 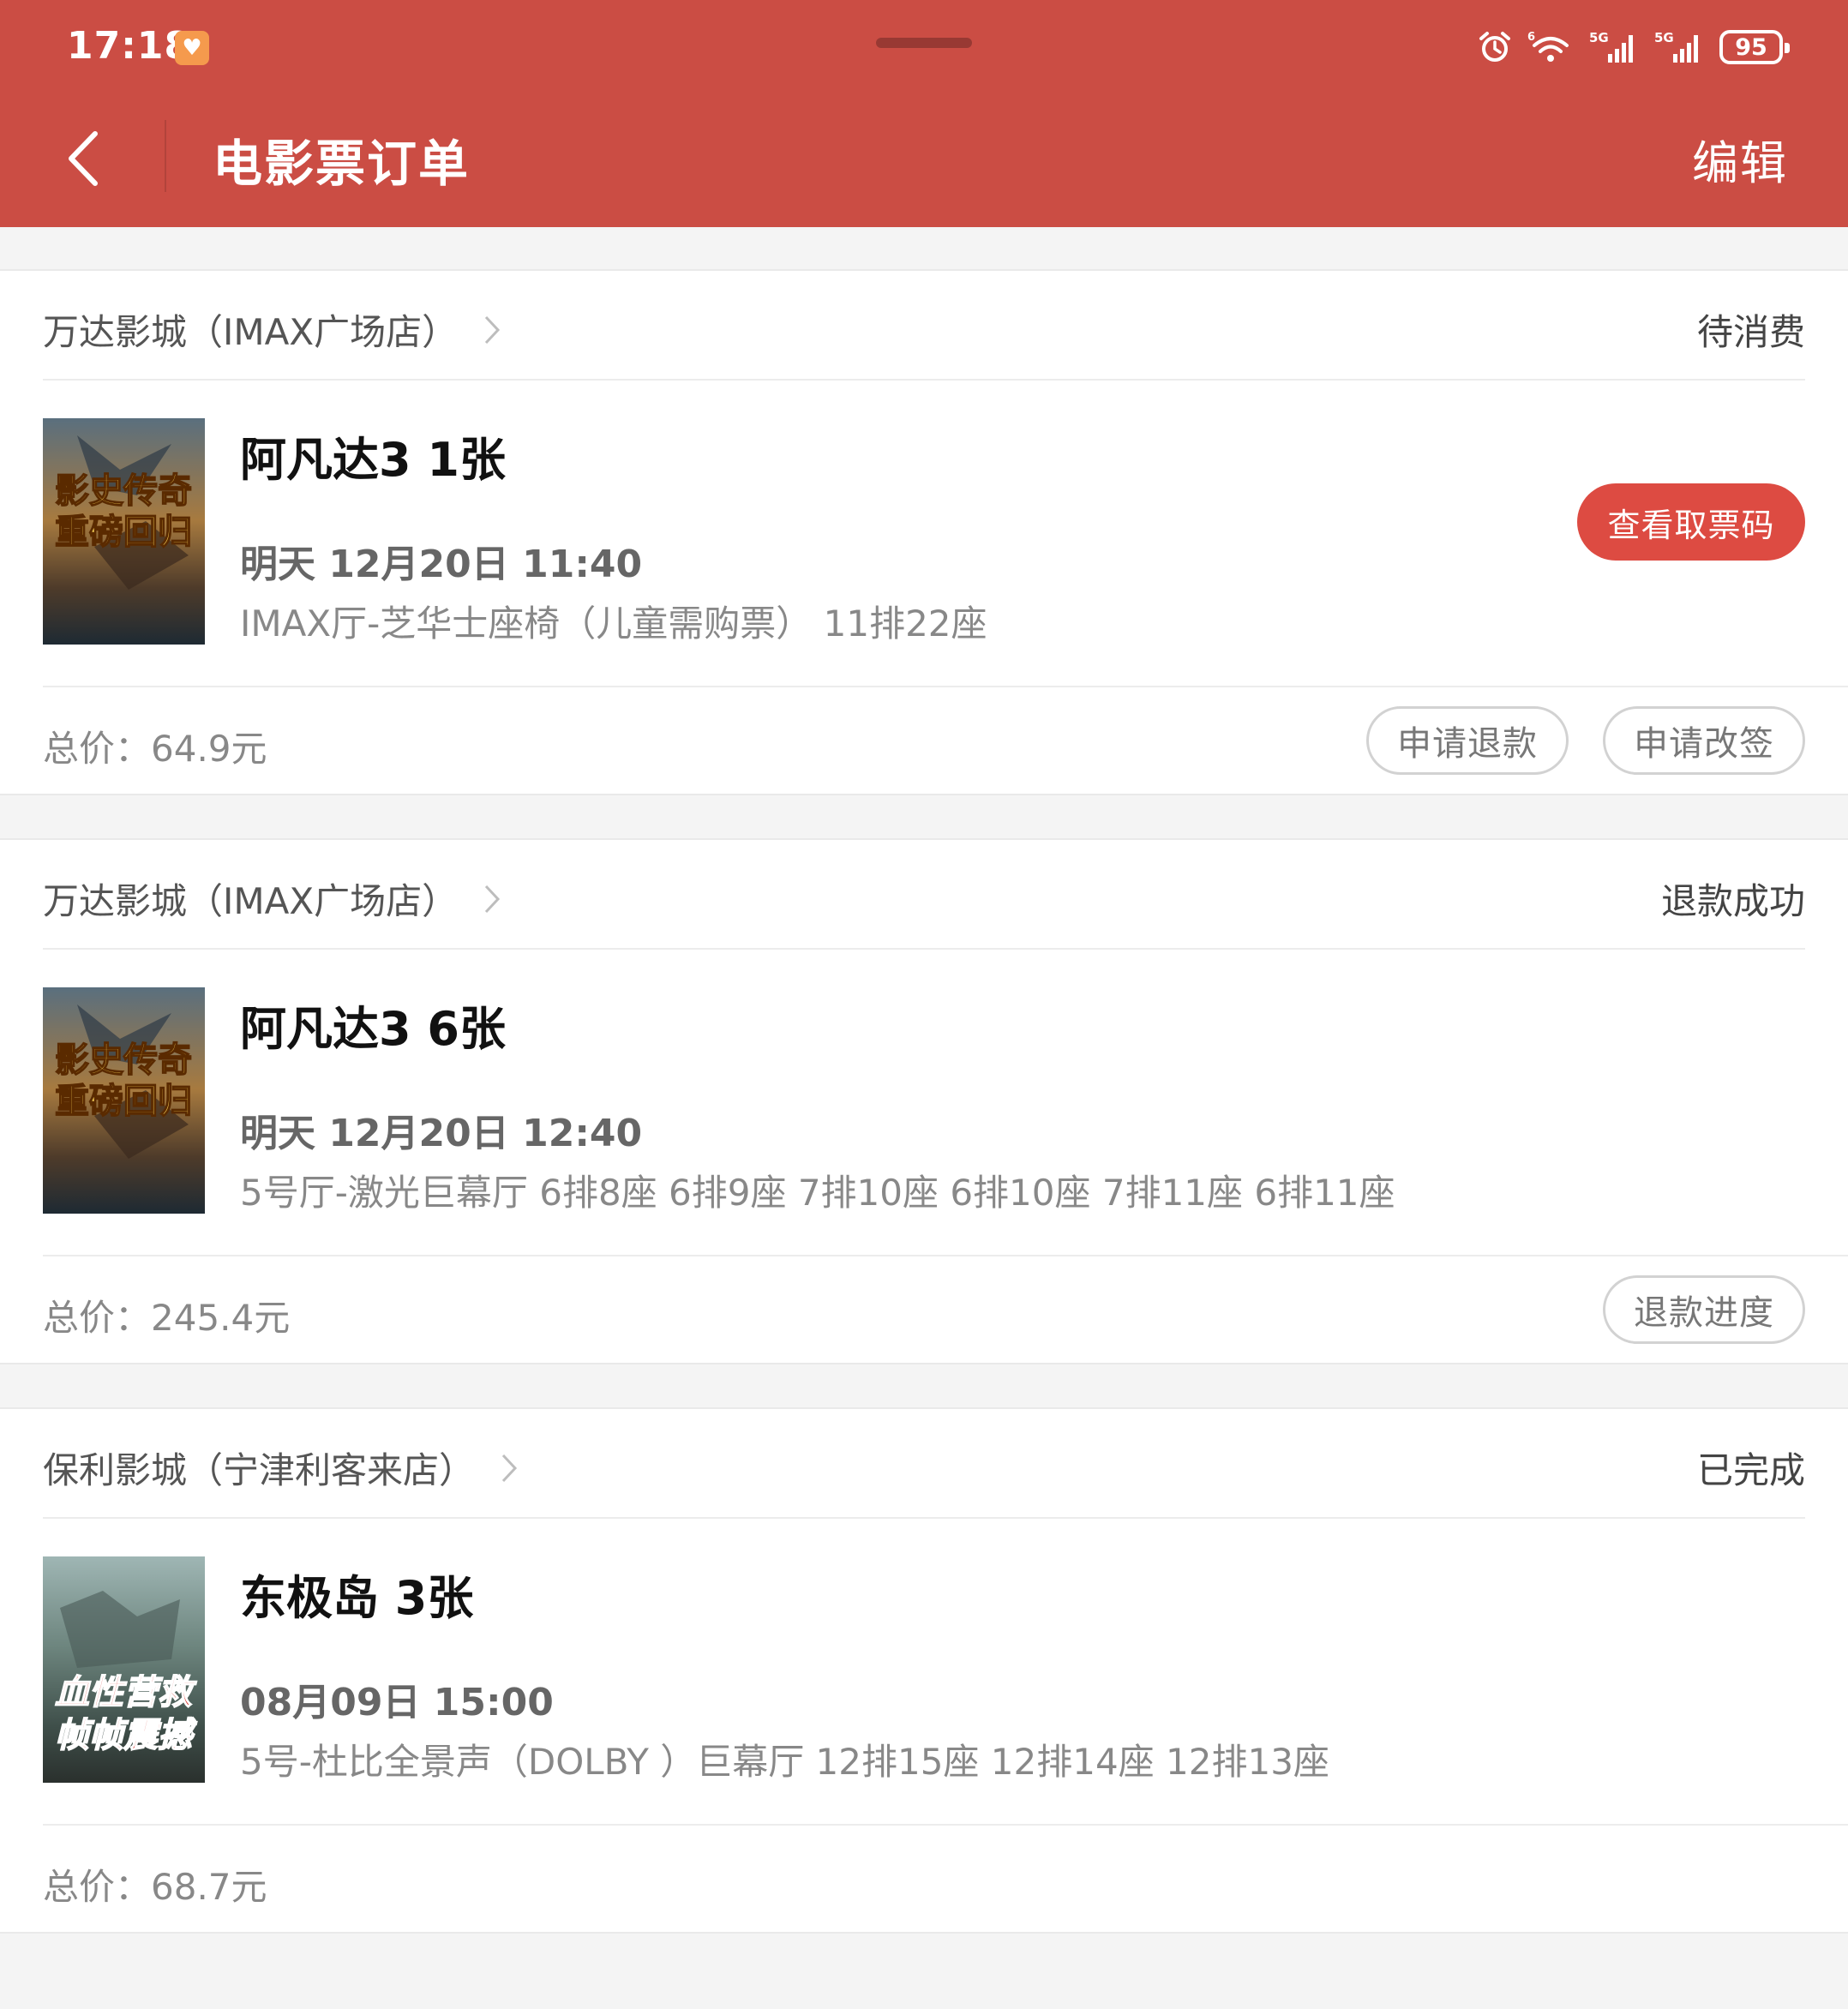 I want to click on order-card-footer: 总价：64.9元 申请退款 申请改签, so click(x=946, y=740).